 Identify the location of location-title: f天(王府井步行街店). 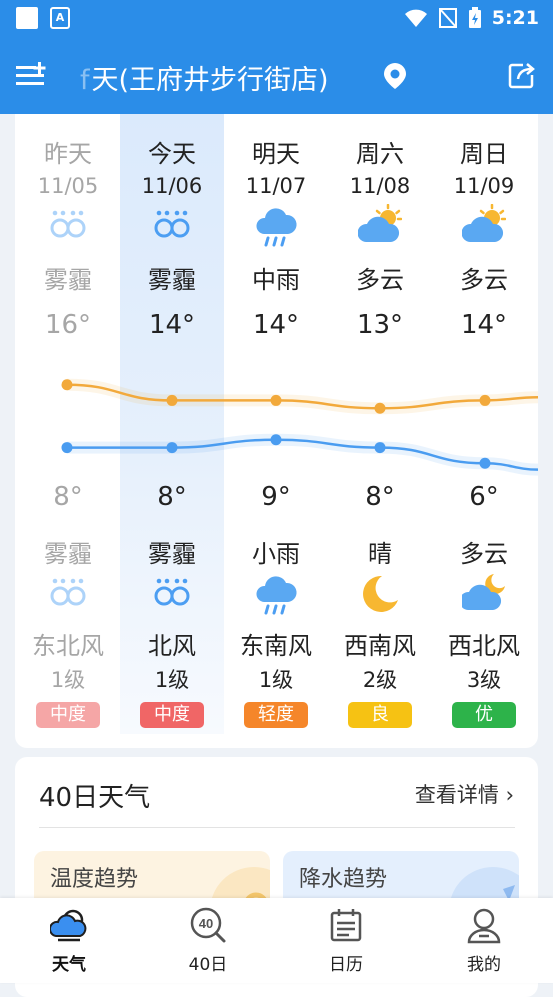
(204, 77).